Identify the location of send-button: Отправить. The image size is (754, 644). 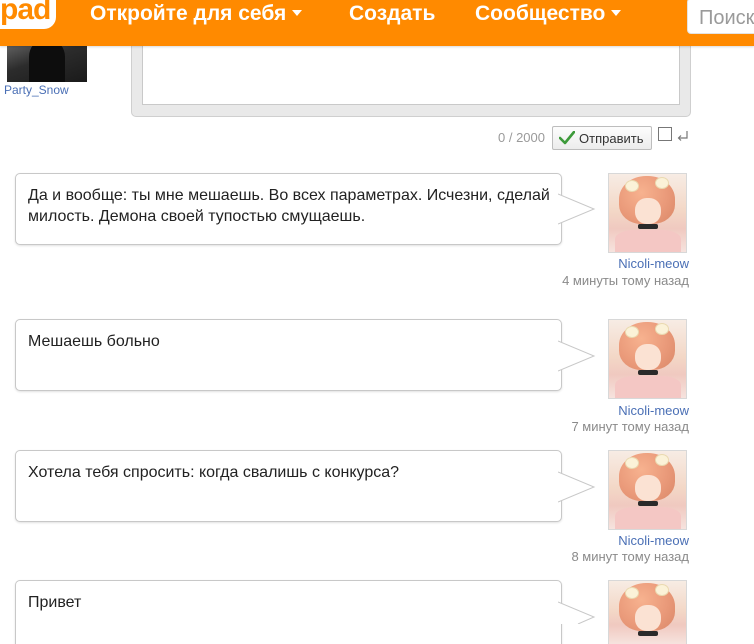
(602, 138).